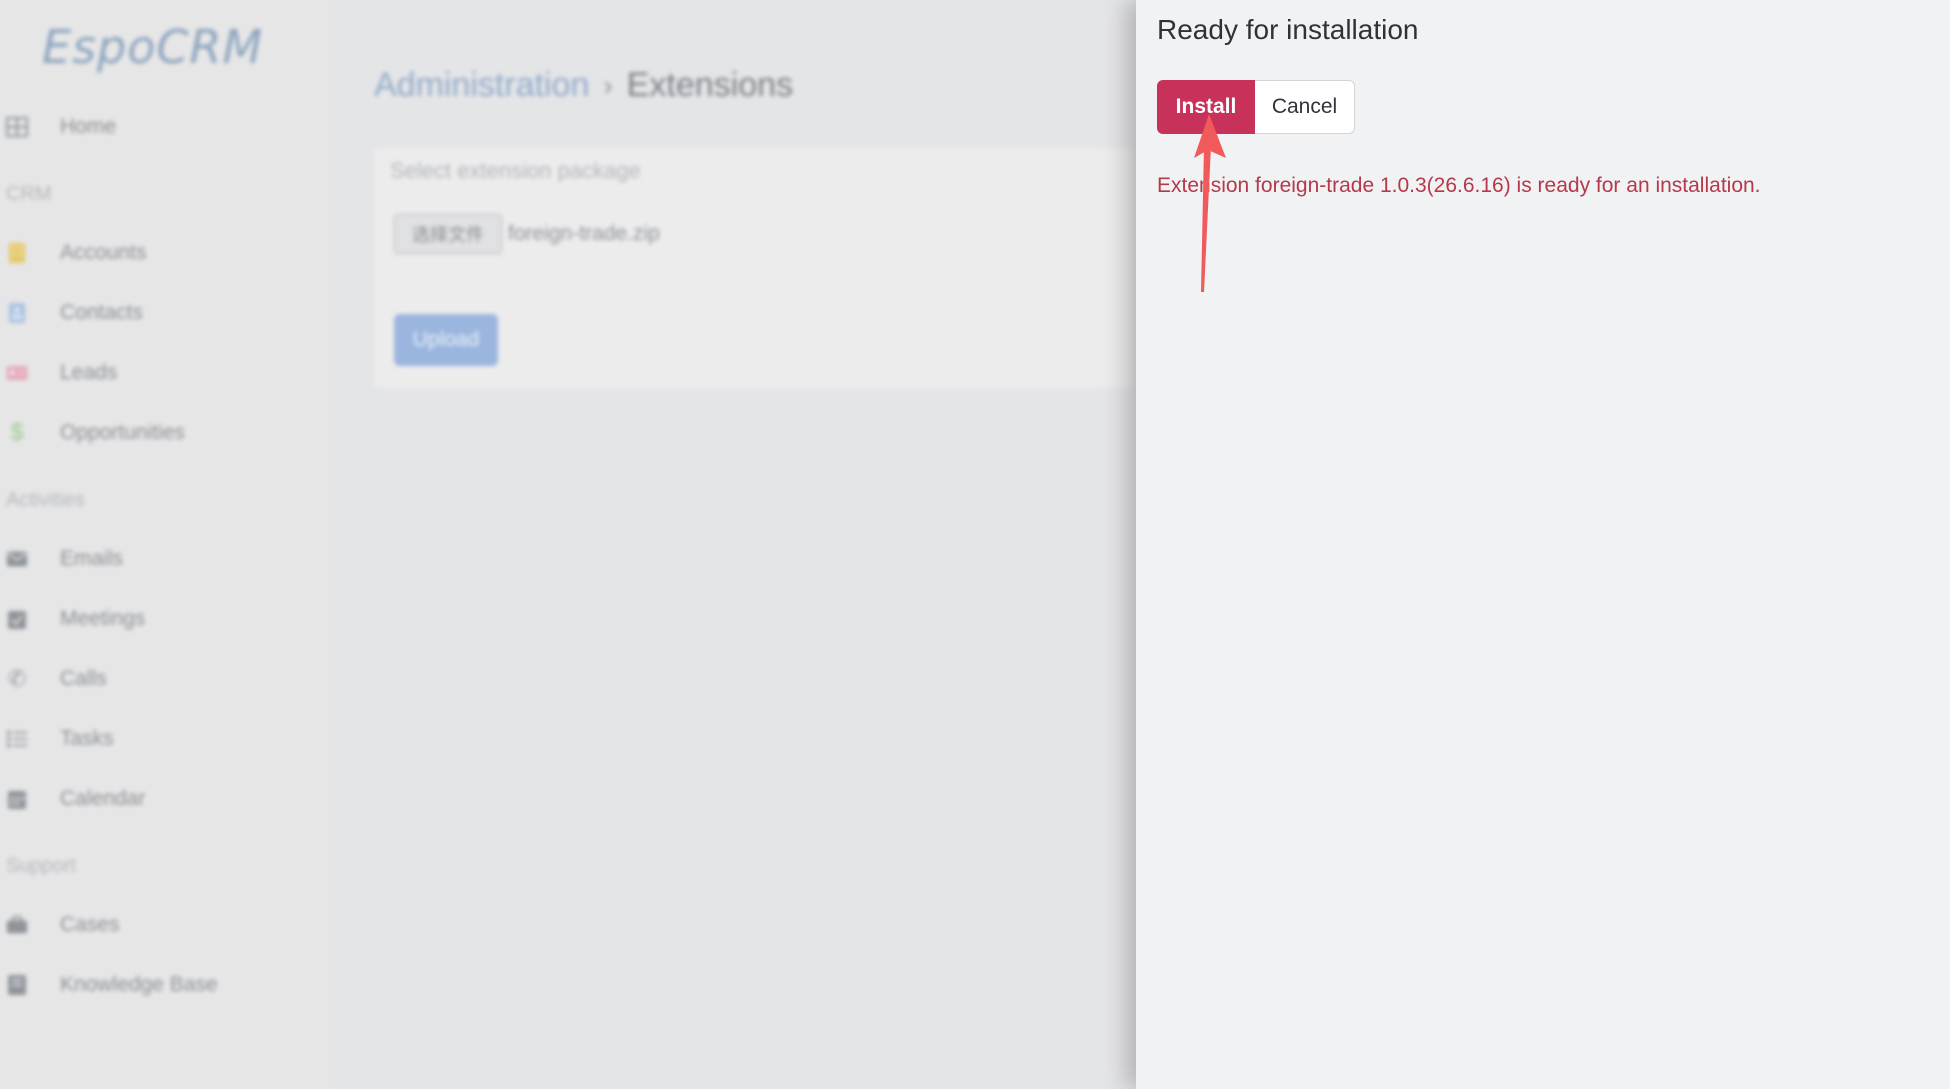 Image resolution: width=1950 pixels, height=1089 pixels. What do you see at coordinates (87, 738) in the screenshot?
I see `sidebar-item-label: Tasks` at bounding box center [87, 738].